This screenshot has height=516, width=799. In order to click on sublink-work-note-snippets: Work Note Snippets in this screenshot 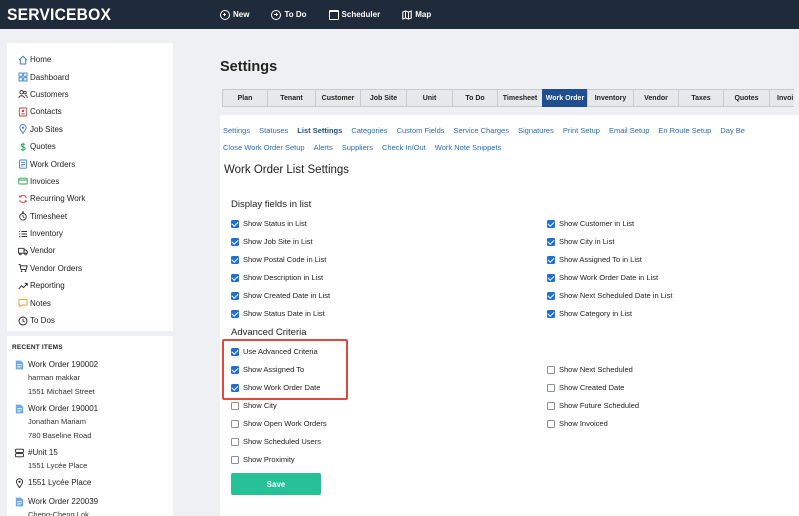, I will do `click(468, 147)`.